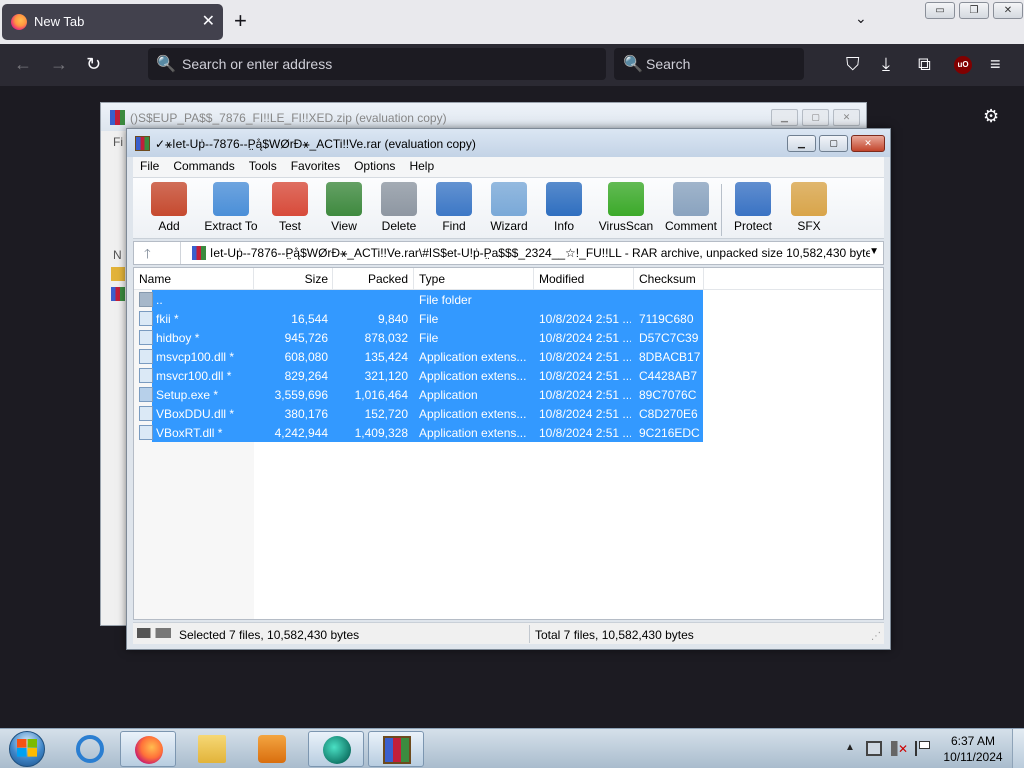  Describe the element at coordinates (194, 376) in the screenshot. I see `cell-name: msvcr100.dll *` at that location.